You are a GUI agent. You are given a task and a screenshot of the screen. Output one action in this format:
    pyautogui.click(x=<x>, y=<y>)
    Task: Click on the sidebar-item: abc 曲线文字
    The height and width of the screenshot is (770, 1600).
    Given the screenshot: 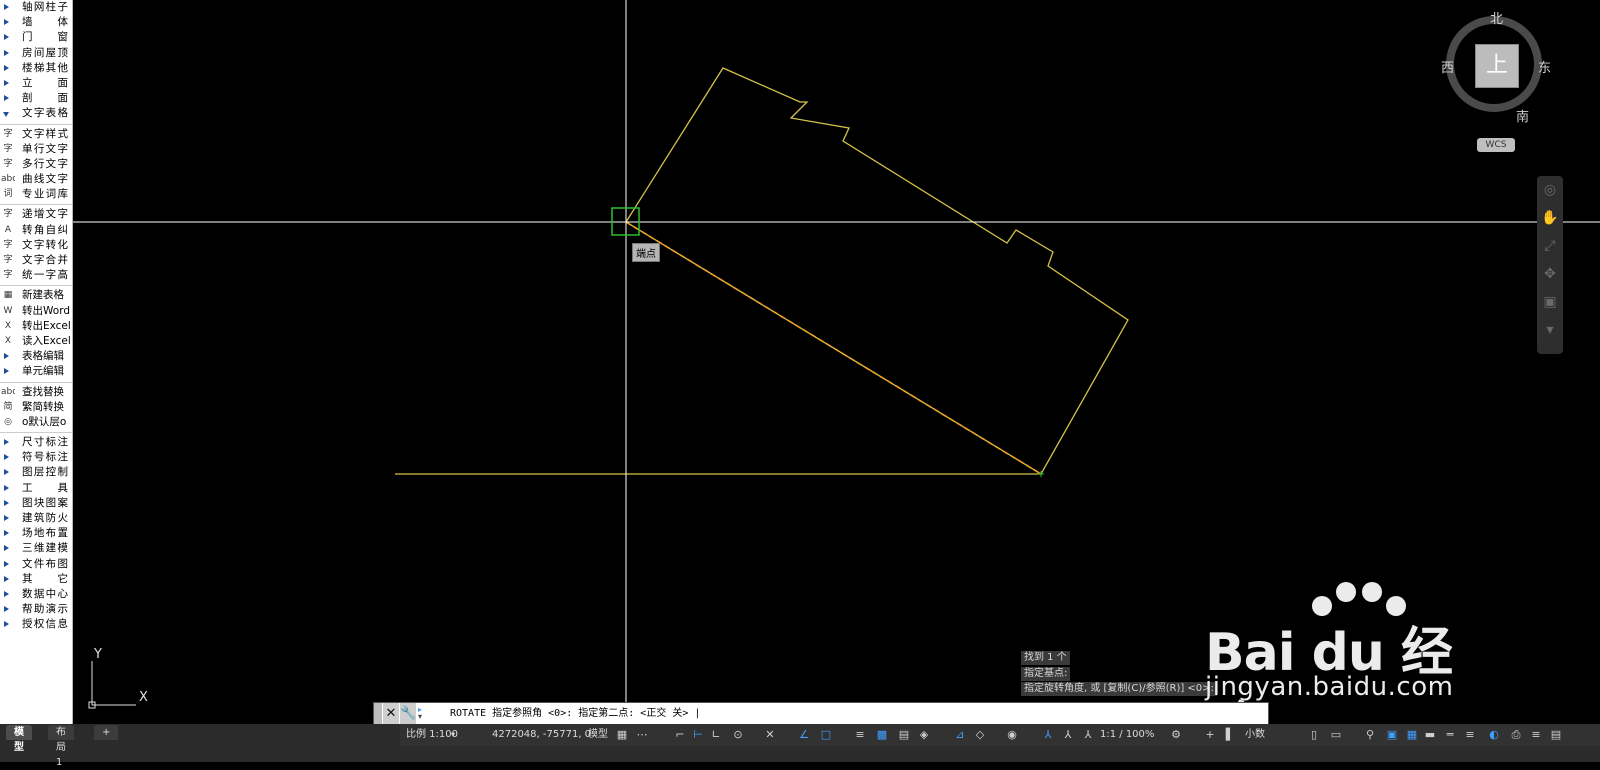 What is the action you would take?
    pyautogui.click(x=36, y=179)
    